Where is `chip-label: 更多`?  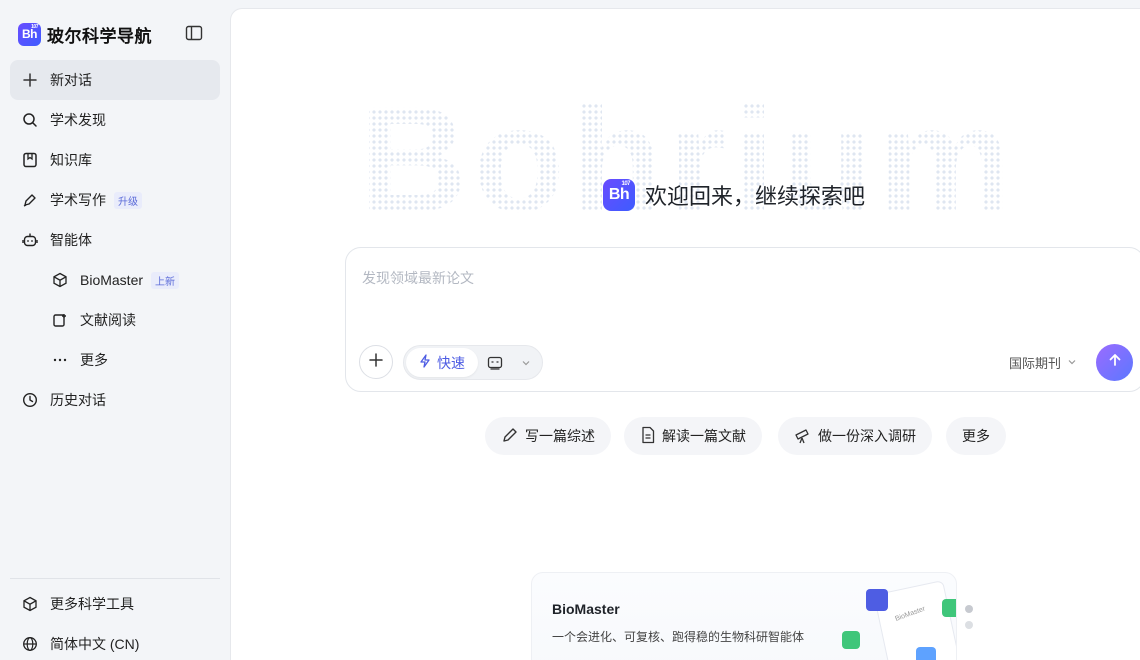
chip-label: 更多 is located at coordinates (976, 436).